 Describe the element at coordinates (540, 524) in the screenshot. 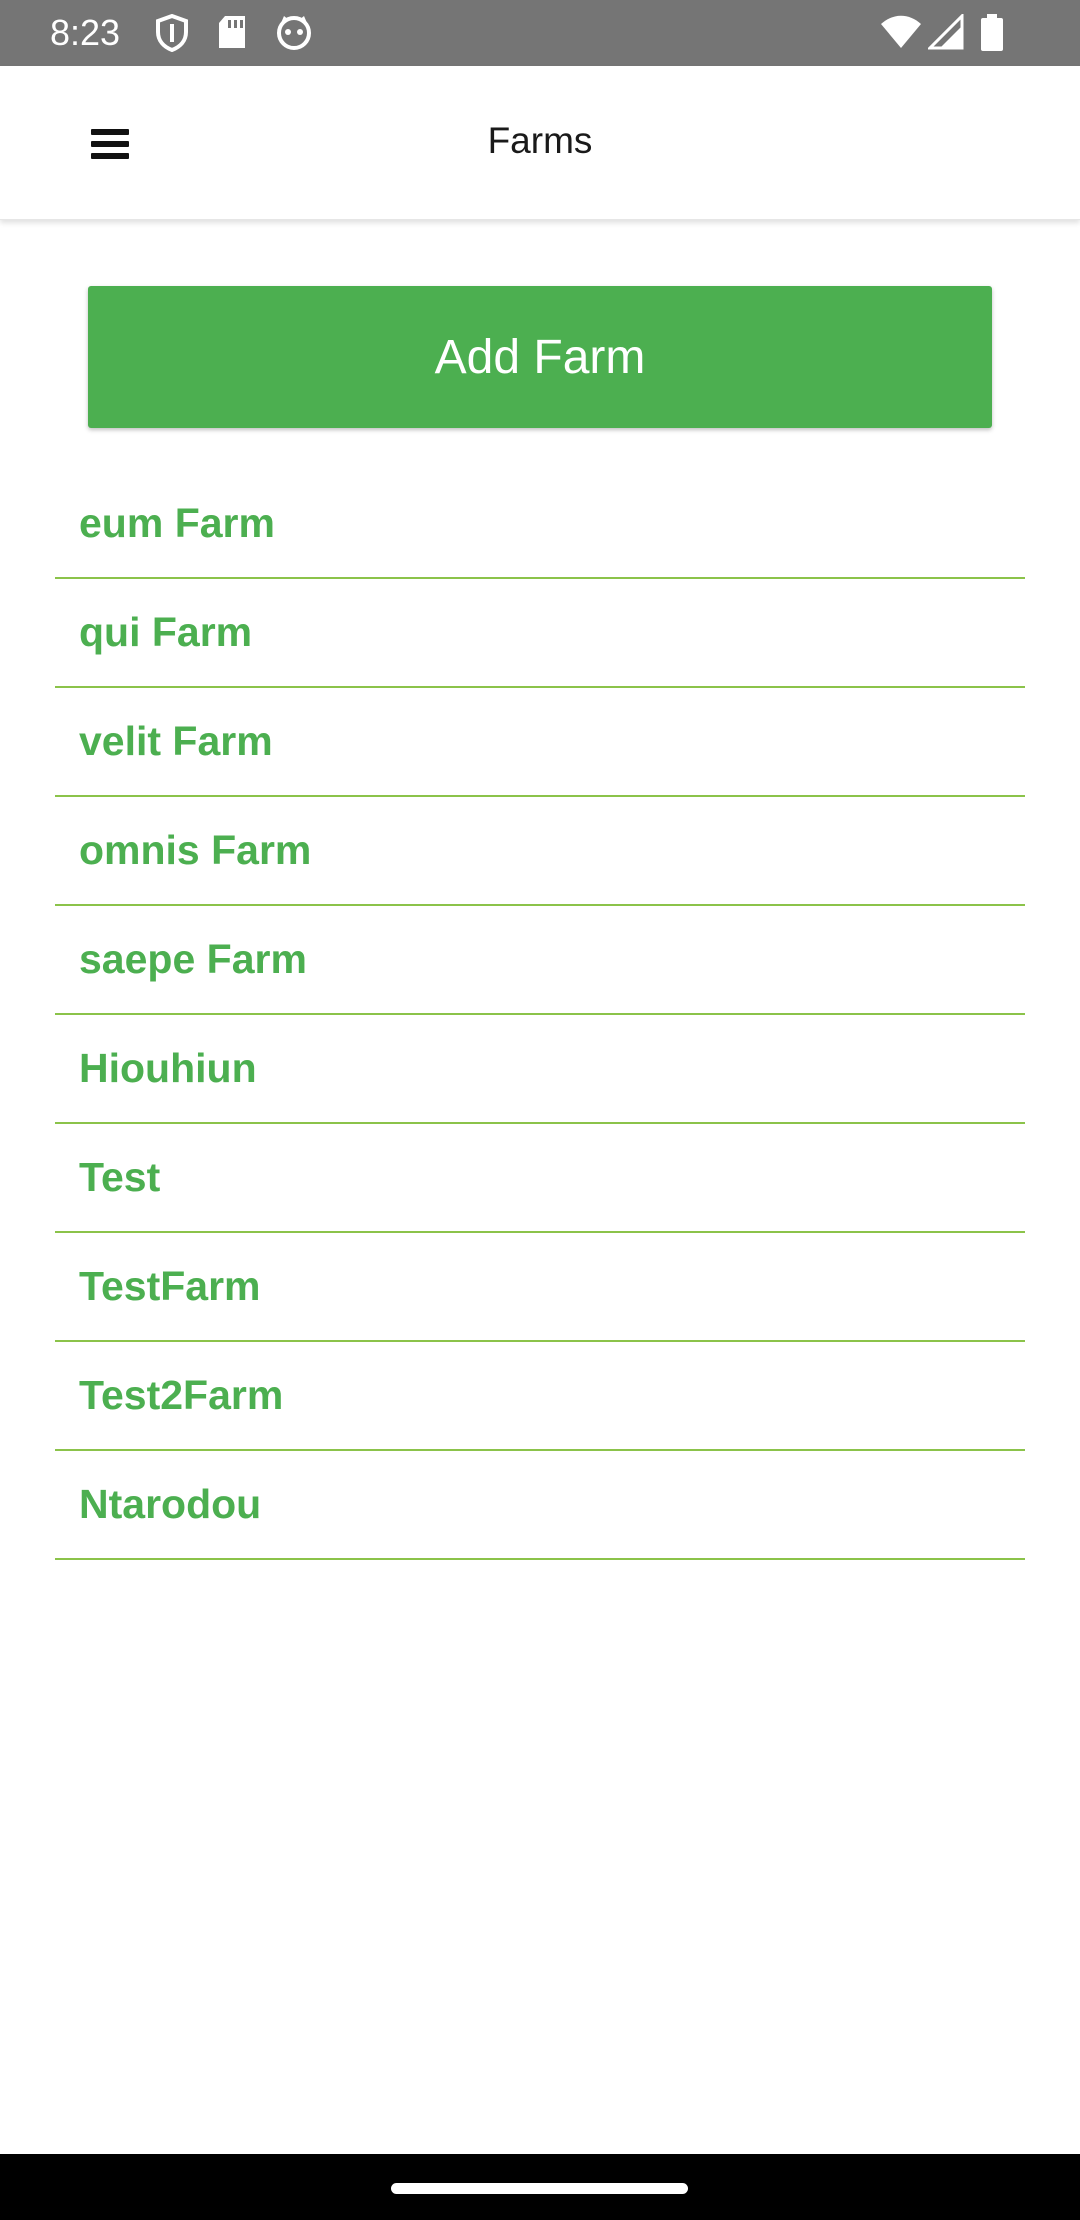

I see `farm-list-item: eum Farm` at that location.